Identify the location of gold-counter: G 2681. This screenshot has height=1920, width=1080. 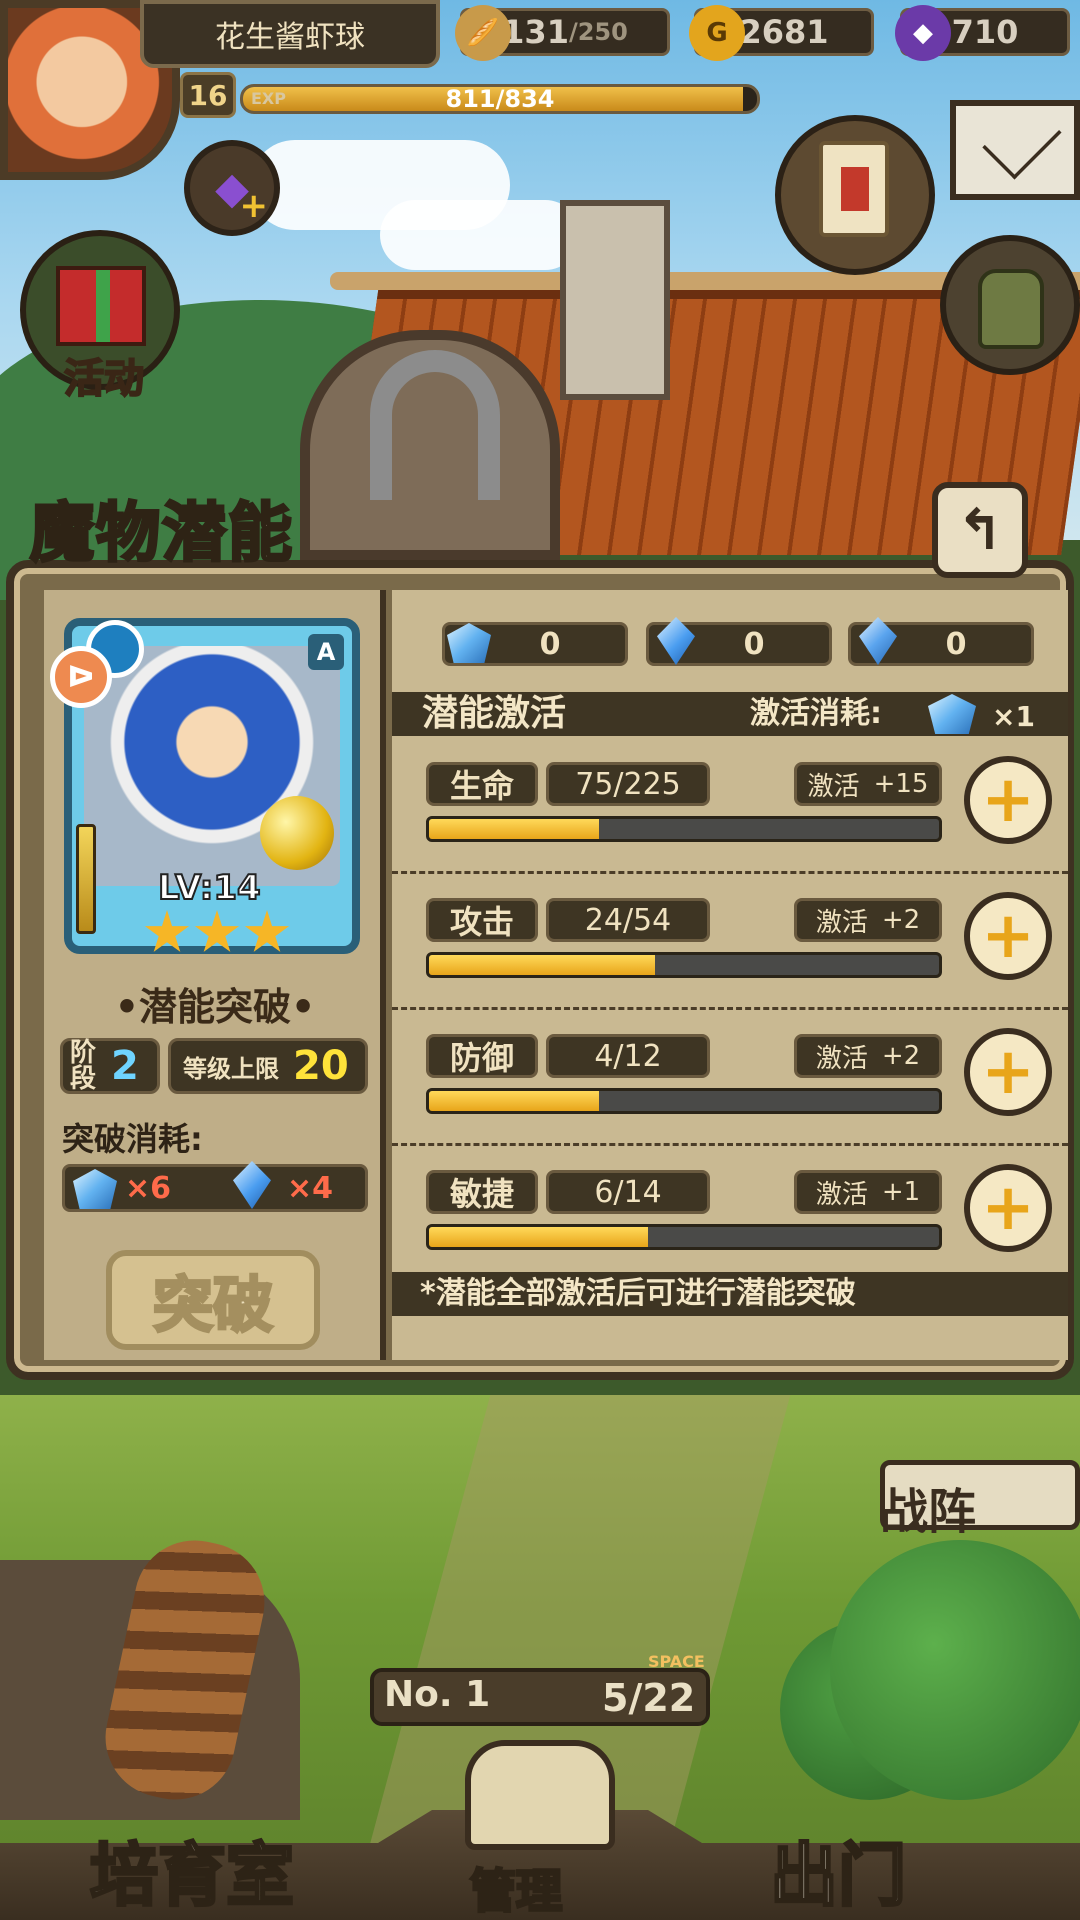
(781, 33).